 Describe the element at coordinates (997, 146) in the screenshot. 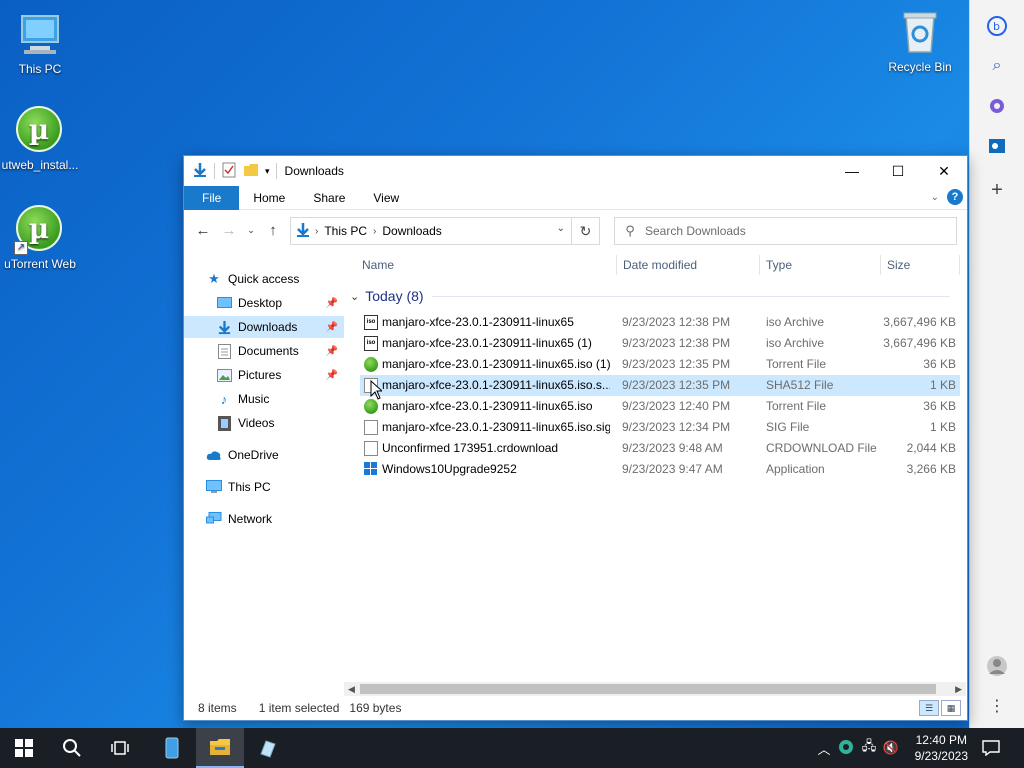

I see `outlook-icon` at that location.